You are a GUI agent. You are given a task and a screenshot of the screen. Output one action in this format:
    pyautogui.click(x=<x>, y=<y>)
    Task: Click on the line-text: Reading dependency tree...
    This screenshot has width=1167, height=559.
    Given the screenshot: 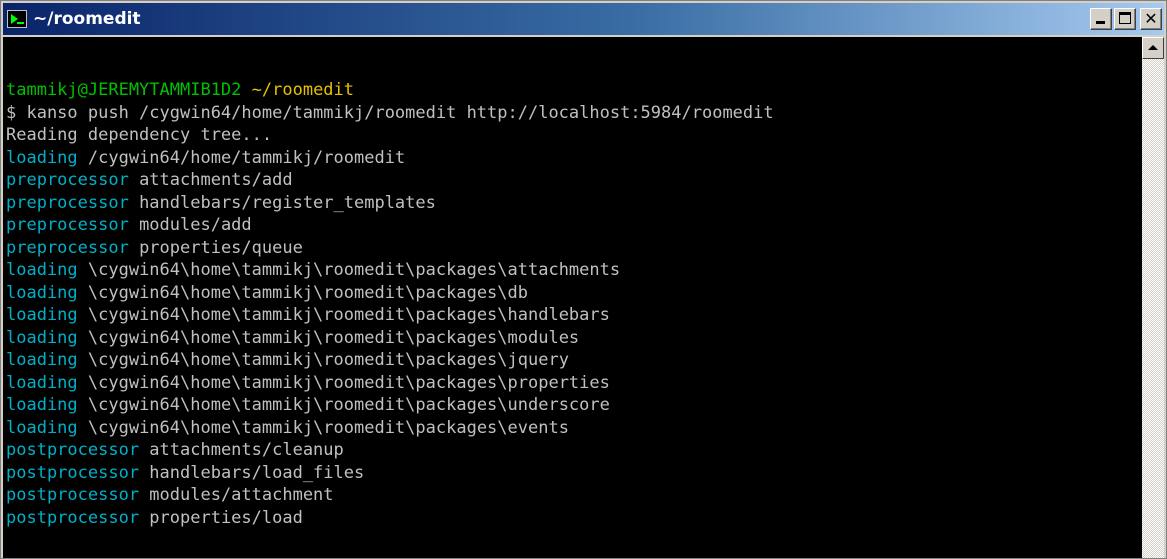 What is the action you would take?
    pyautogui.click(x=139, y=135)
    